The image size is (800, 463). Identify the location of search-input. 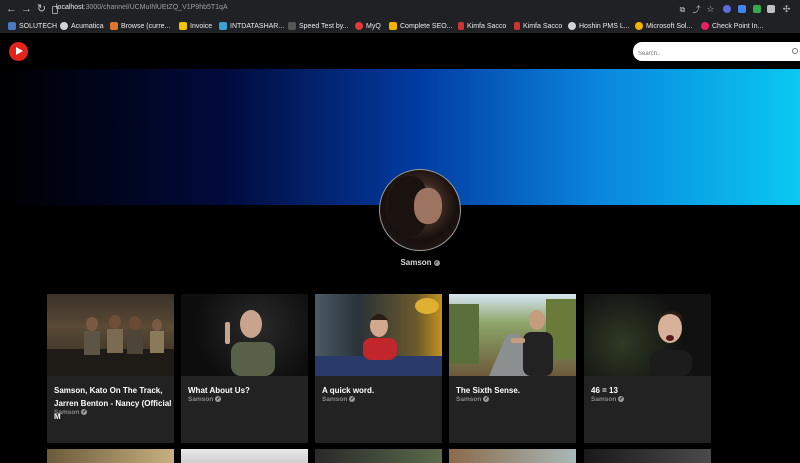
(713, 54).